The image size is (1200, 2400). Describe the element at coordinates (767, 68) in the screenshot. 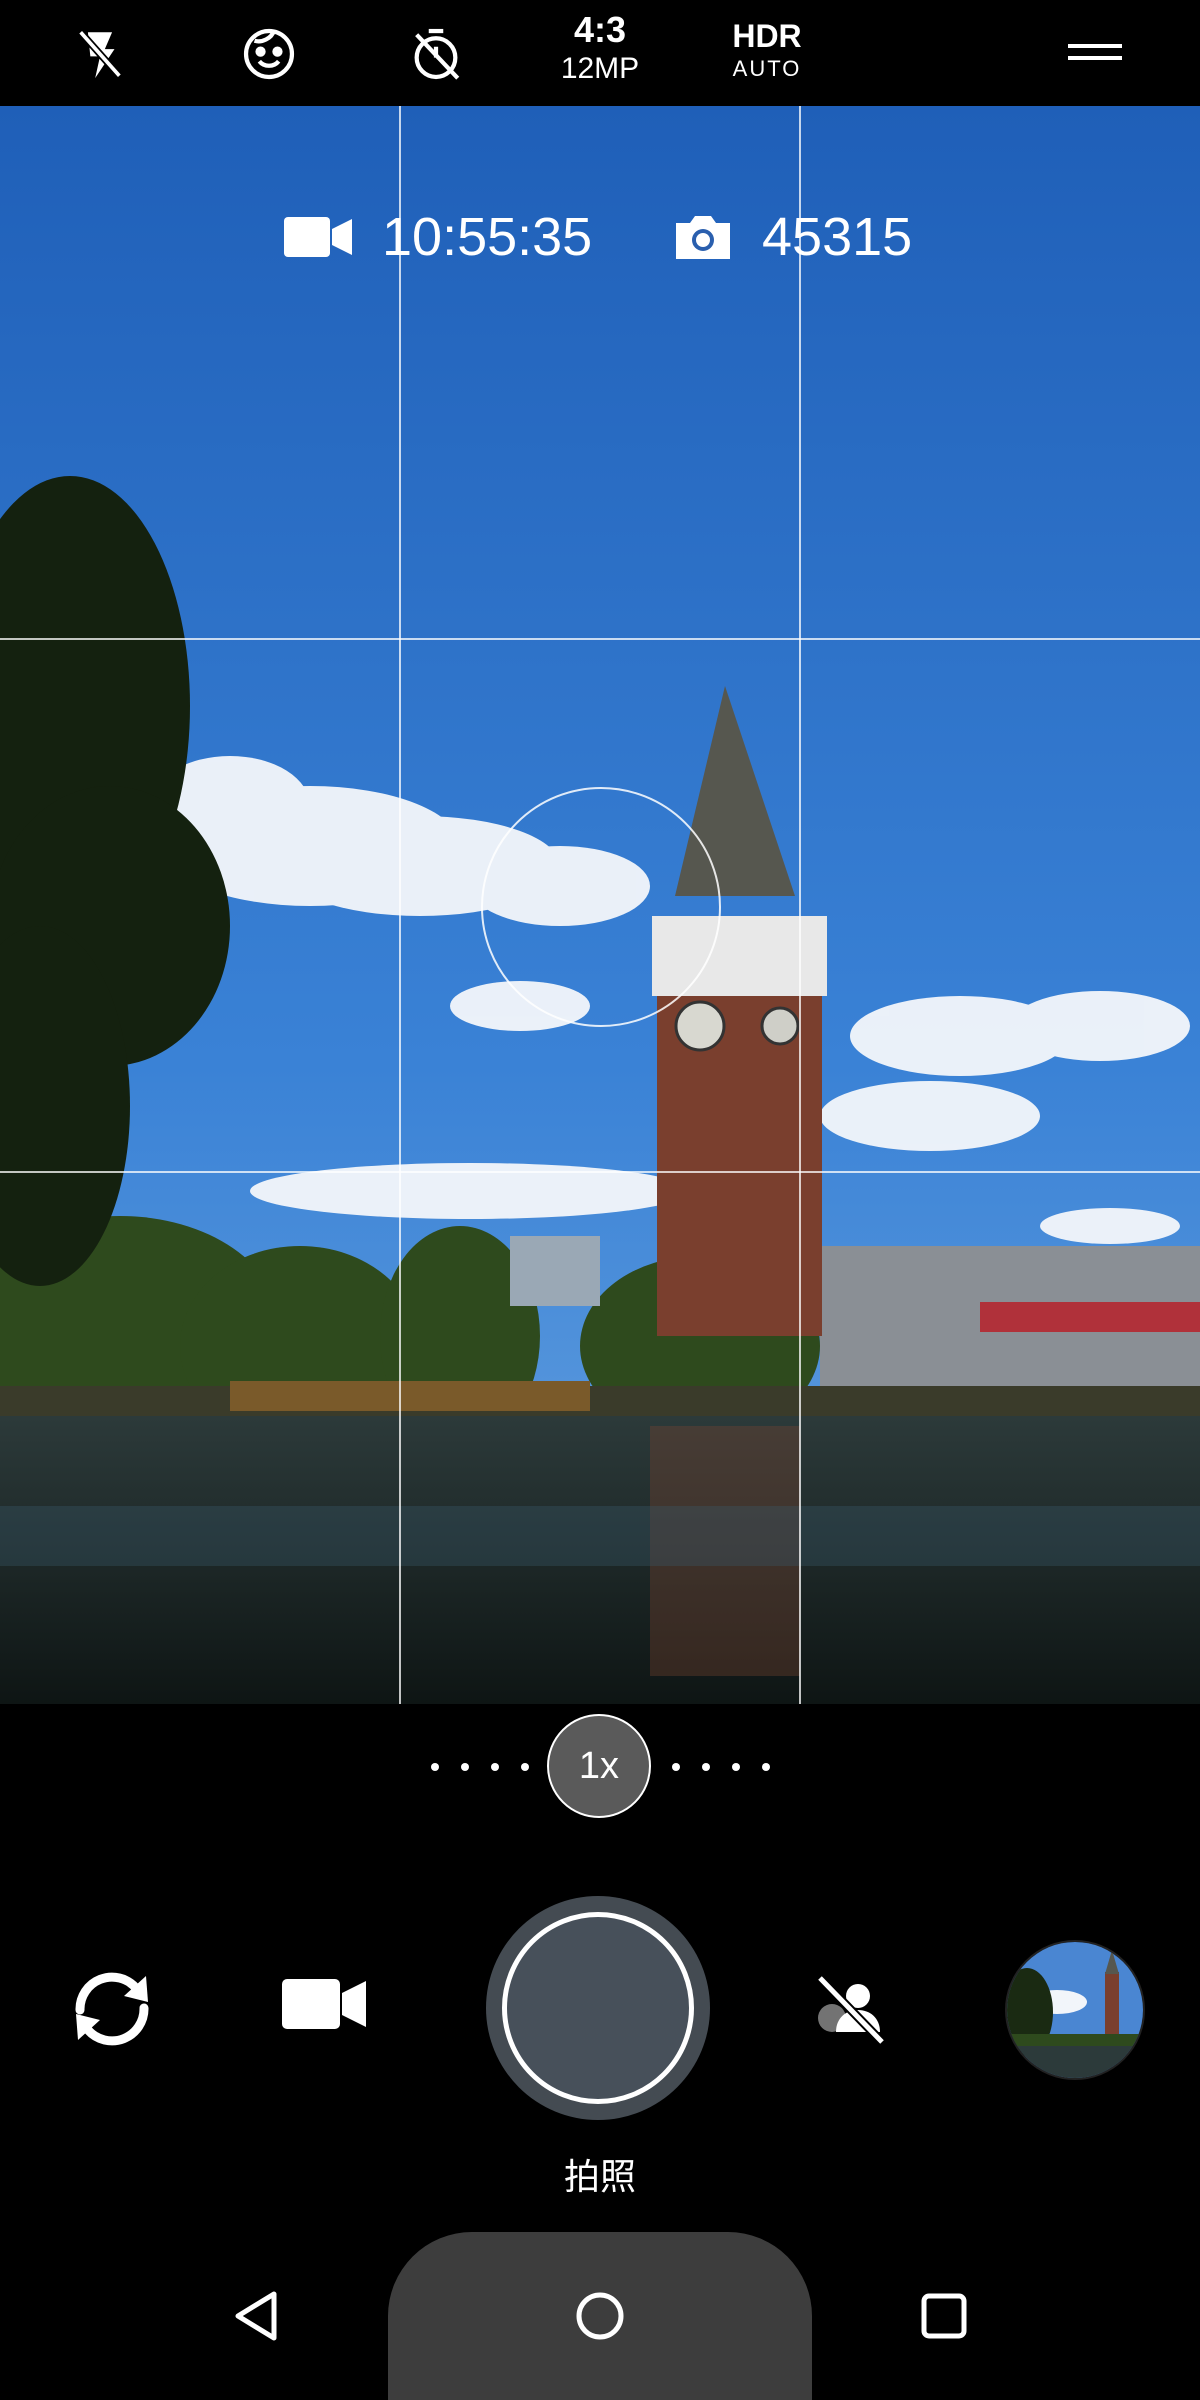

I see `hdr-mode-label: AUTO` at that location.